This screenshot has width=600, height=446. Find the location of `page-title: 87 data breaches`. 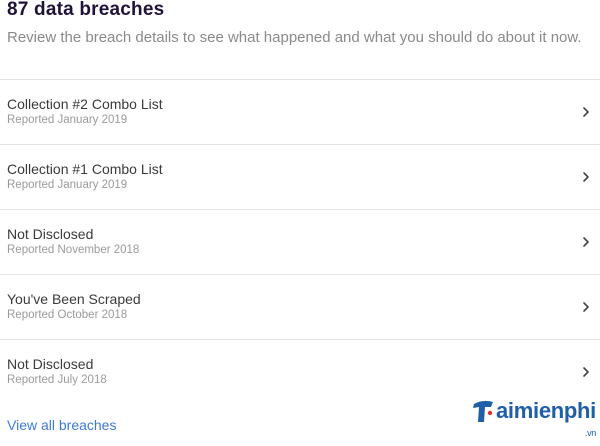

page-title: 87 data breaches is located at coordinates (86, 10).